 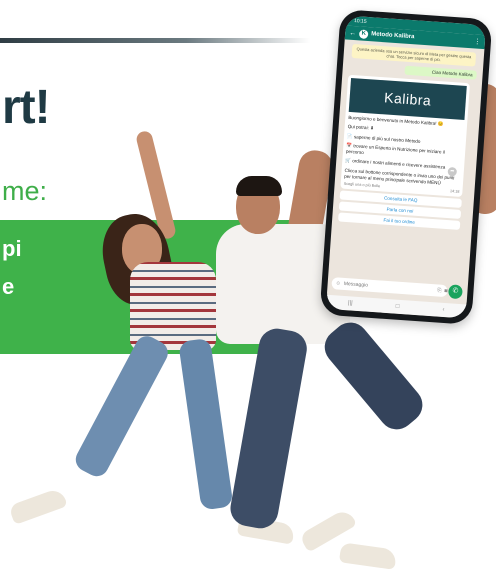 I want to click on band-text-line2: e, so click(x=8, y=286).